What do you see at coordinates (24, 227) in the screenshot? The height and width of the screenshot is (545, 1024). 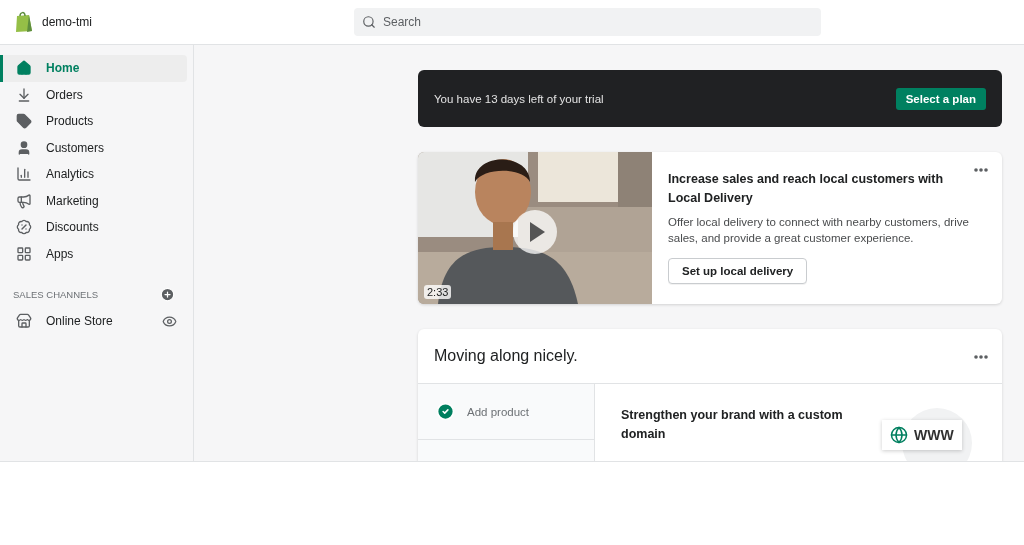 I see `percent-badge-icon` at bounding box center [24, 227].